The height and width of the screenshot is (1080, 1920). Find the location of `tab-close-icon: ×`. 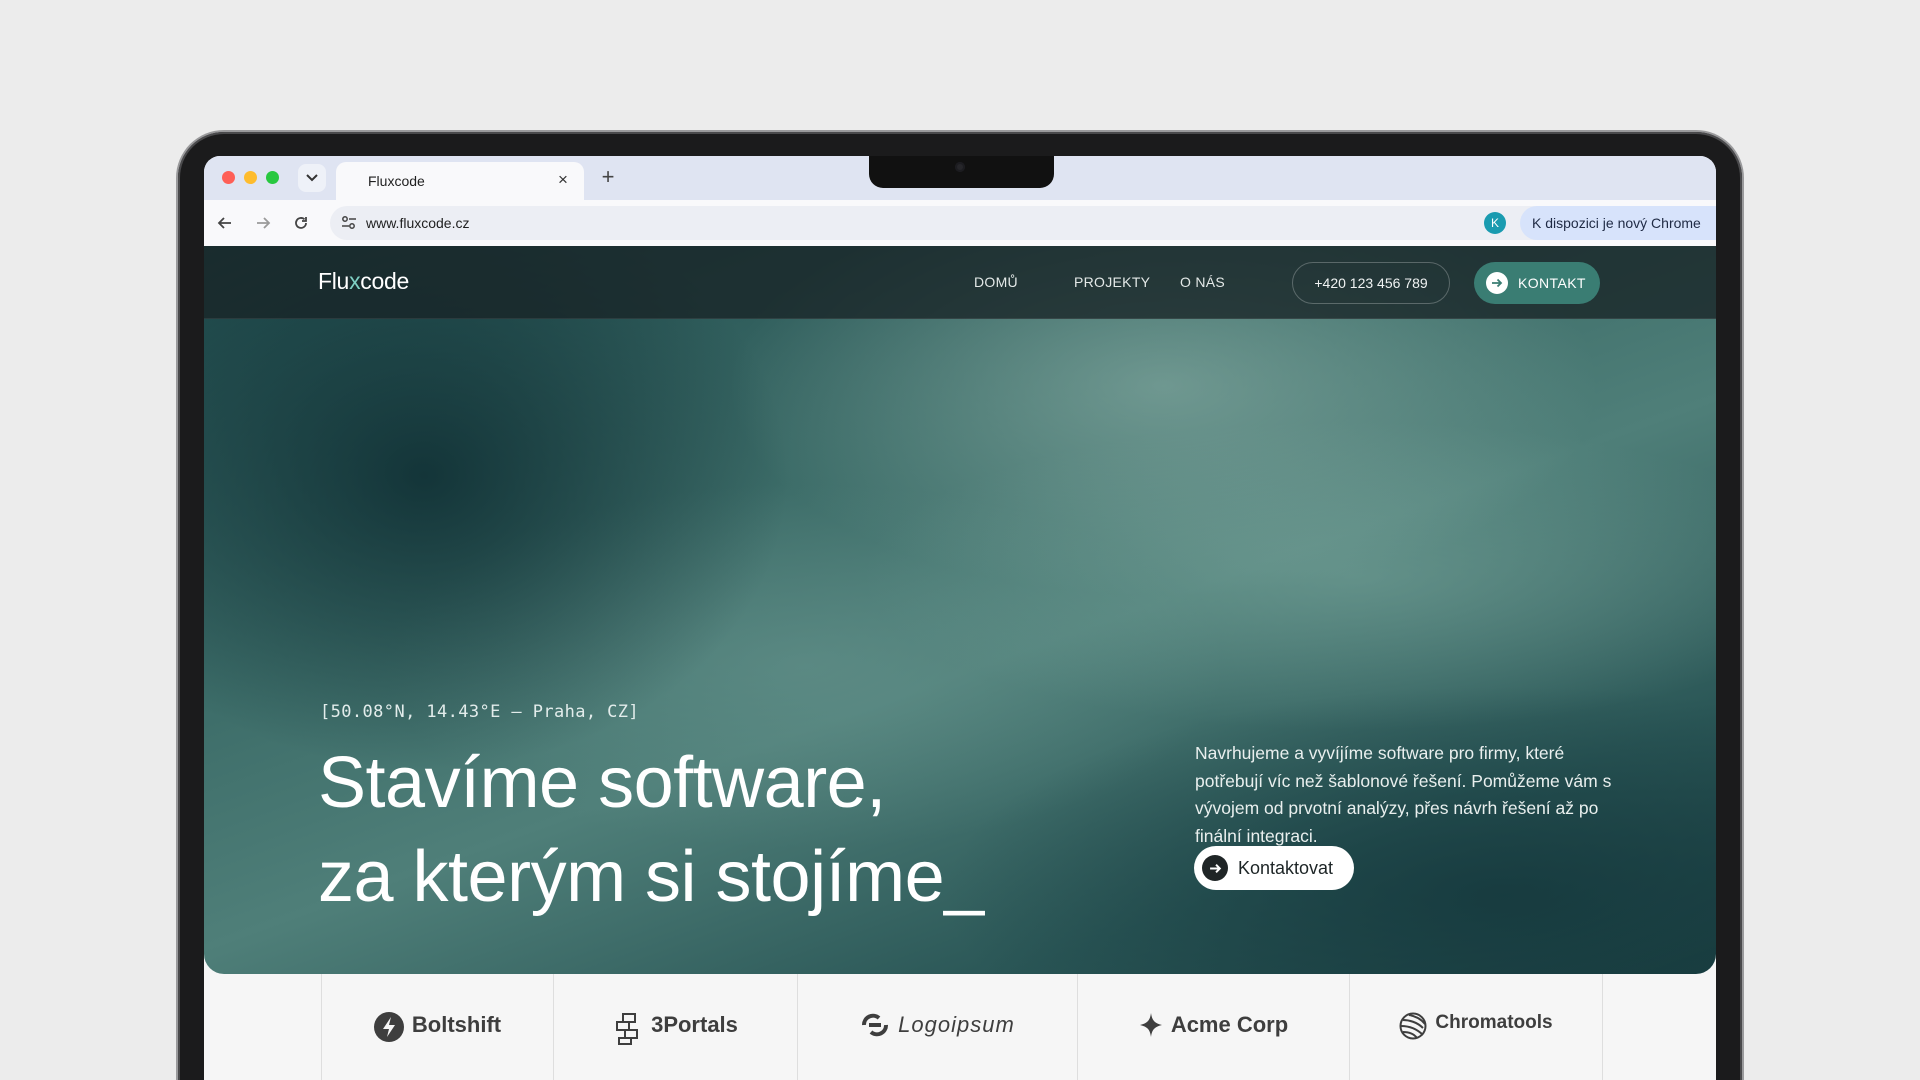

tab-close-icon: × is located at coordinates (563, 180).